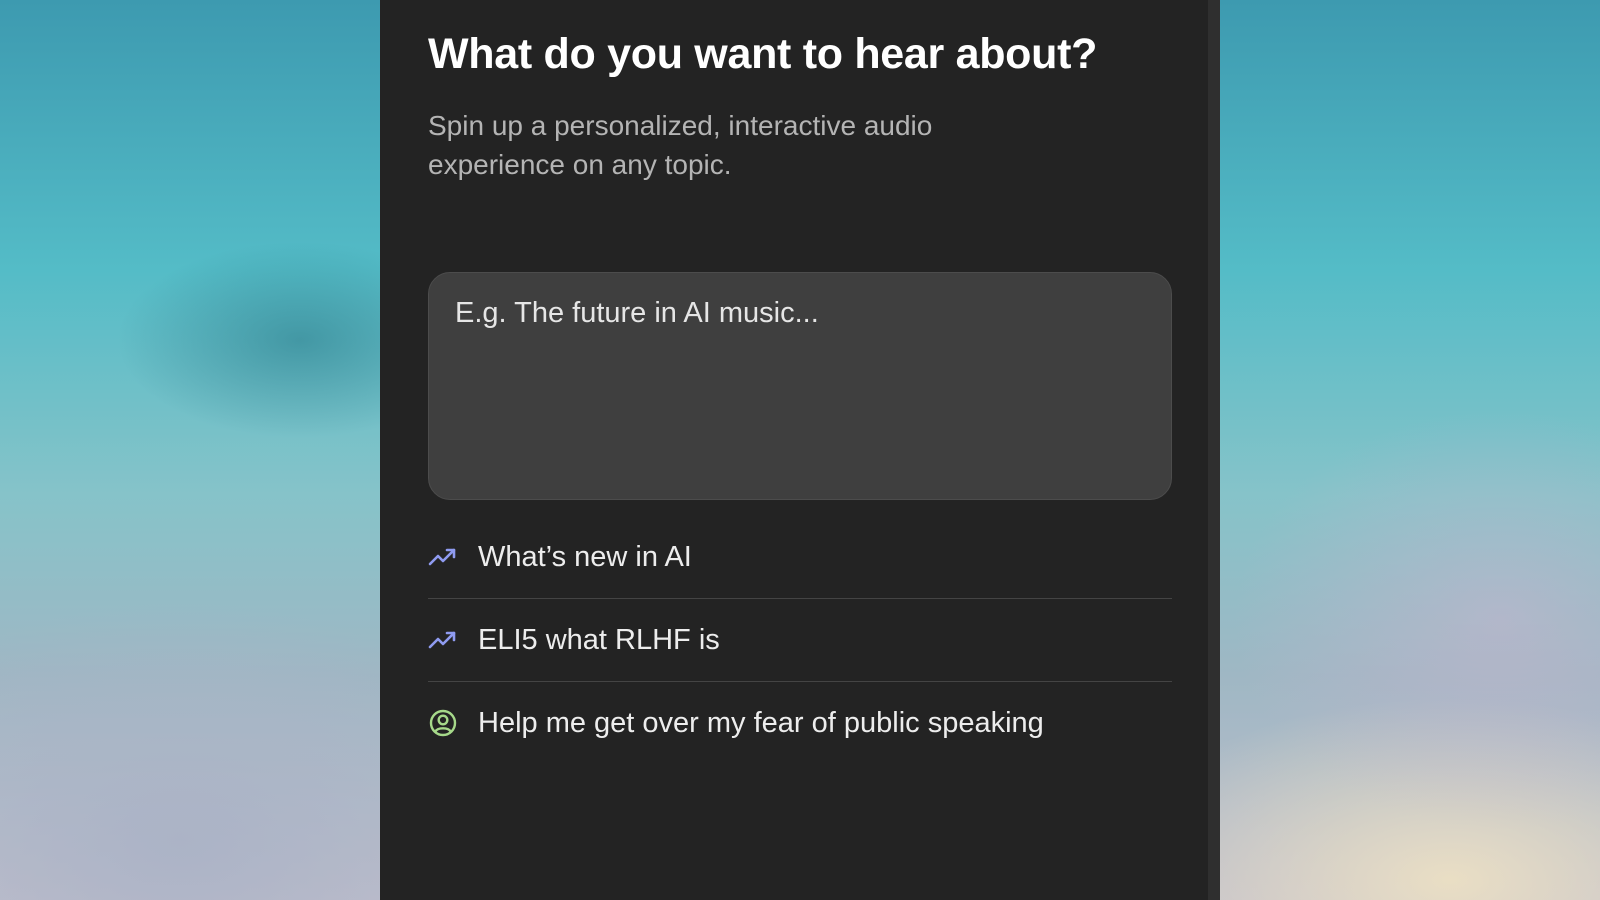 The height and width of the screenshot is (900, 1600). I want to click on suggestion-label: What’s new in AI, so click(585, 556).